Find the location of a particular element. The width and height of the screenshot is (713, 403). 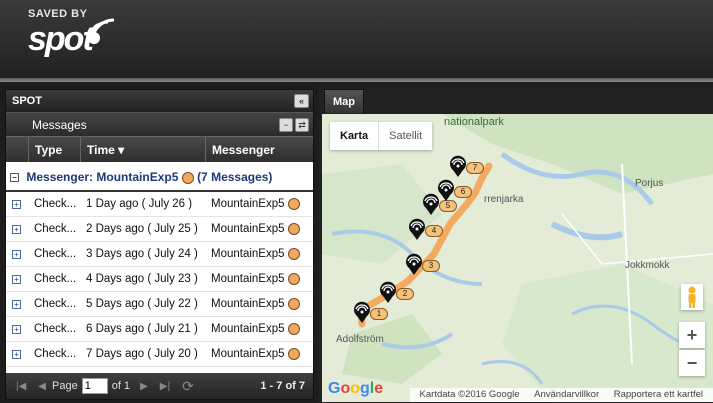

cell-time: 2 Days ago ( July 25 ) is located at coordinates (142, 229).